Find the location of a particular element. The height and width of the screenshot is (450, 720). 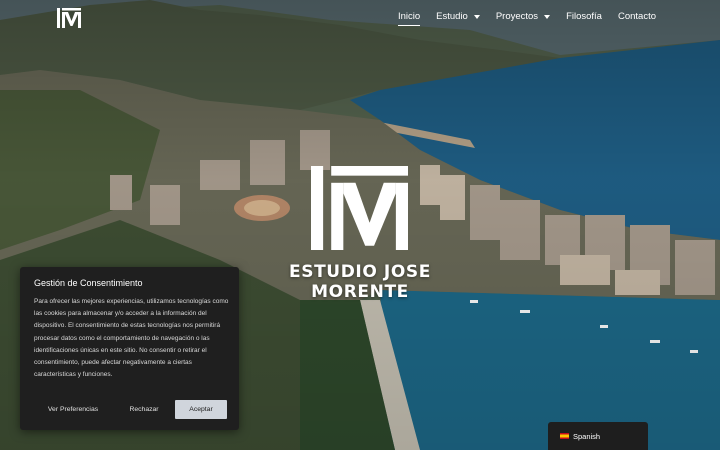

im-monogram-logo is located at coordinates (359, 208).